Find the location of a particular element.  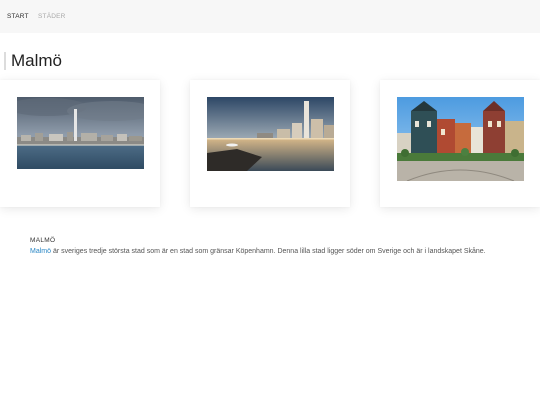

nav-link-stader: STÄDER is located at coordinates (52, 16).